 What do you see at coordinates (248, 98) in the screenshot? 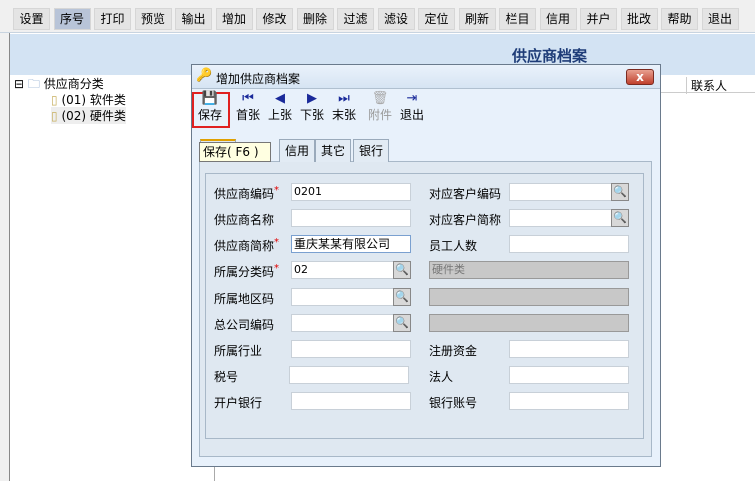
I see `first-icon: ⏮` at bounding box center [248, 98].